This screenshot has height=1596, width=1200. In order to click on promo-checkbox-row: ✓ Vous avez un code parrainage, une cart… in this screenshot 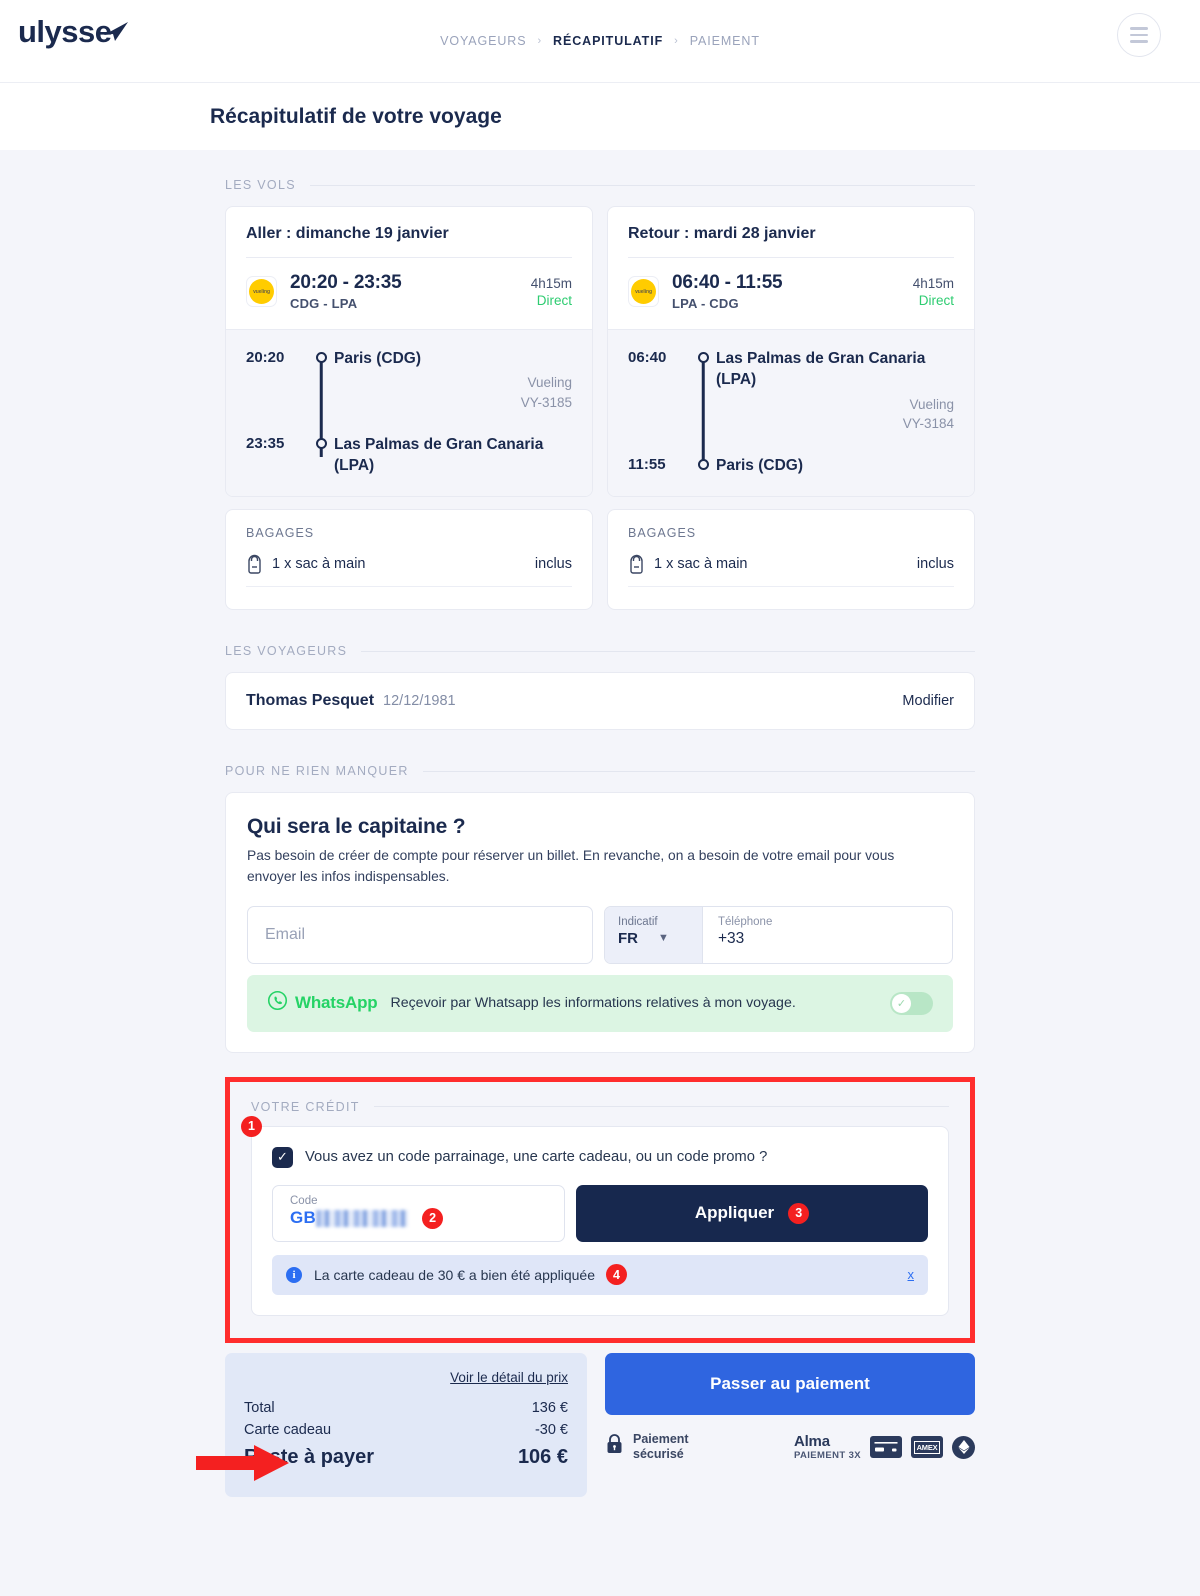, I will do `click(600, 1157)`.